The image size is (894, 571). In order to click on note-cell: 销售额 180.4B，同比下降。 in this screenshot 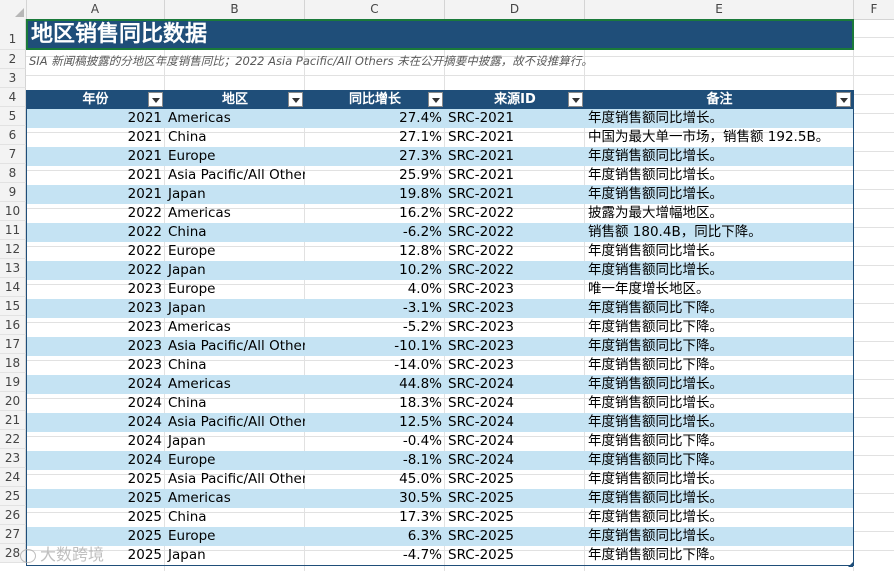, I will do `click(719, 232)`.